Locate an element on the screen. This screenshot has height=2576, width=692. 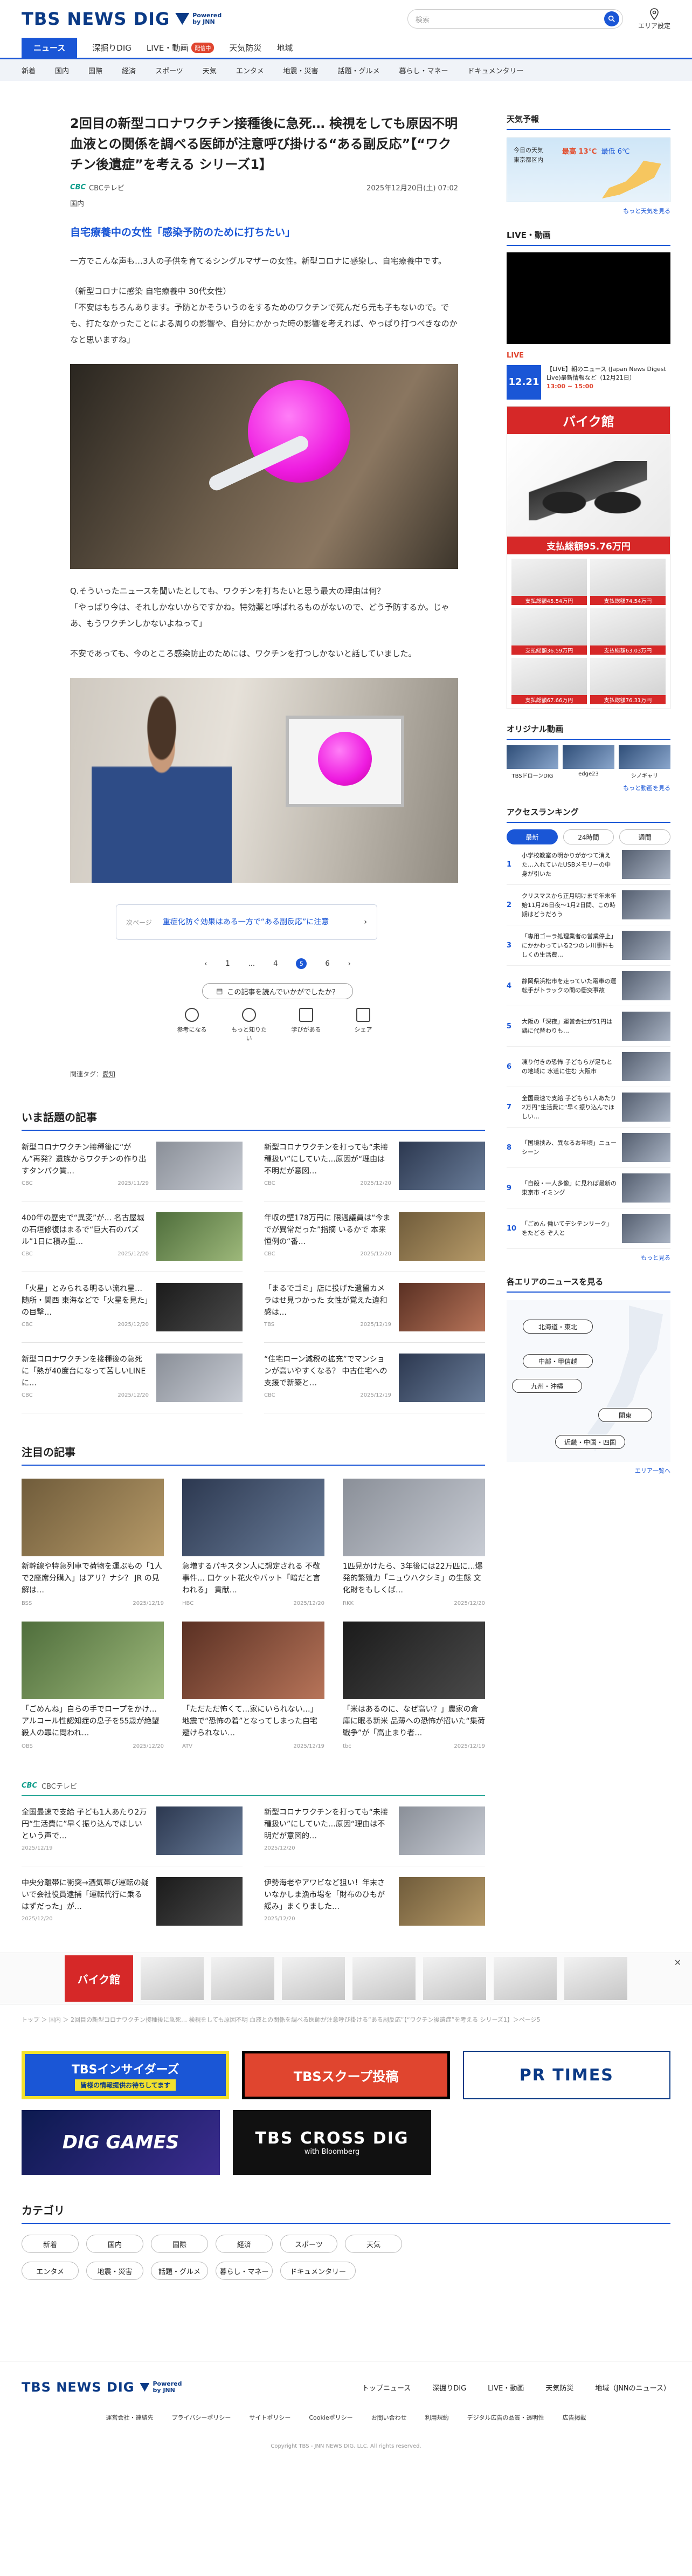
category-button: 新着 is located at coordinates (50, 2244).